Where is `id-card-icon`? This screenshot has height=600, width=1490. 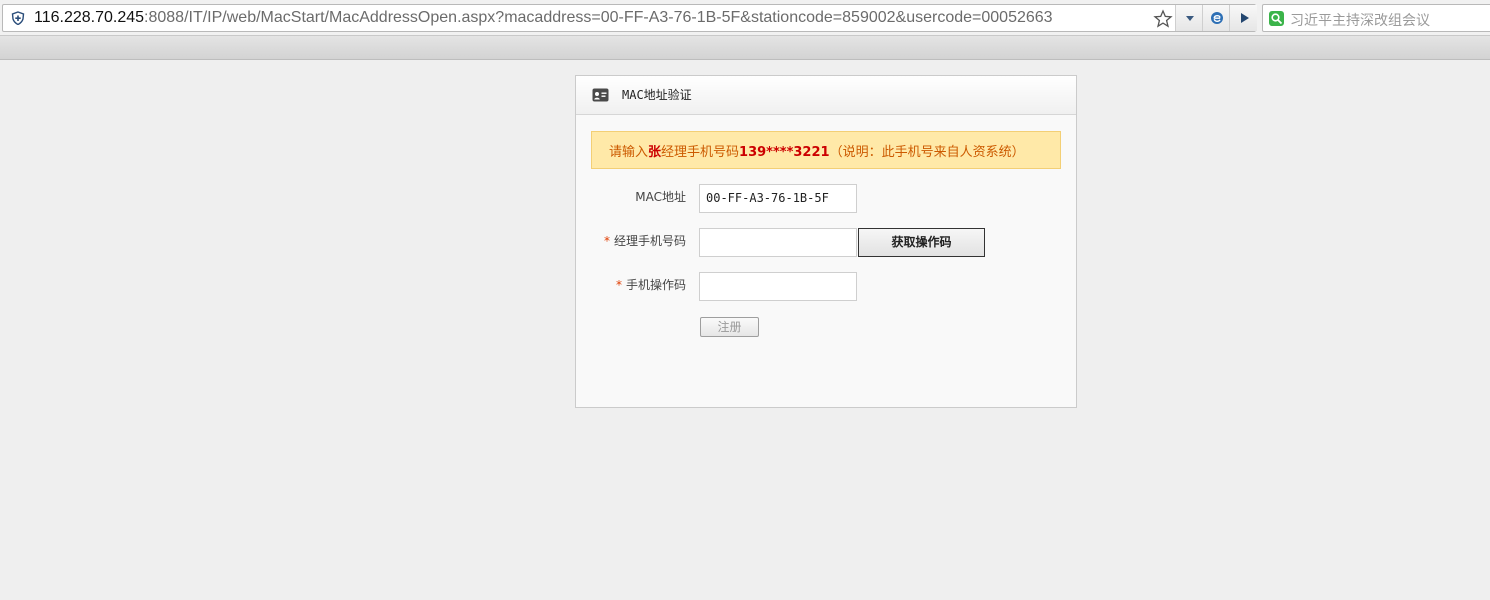
id-card-icon is located at coordinates (600, 95).